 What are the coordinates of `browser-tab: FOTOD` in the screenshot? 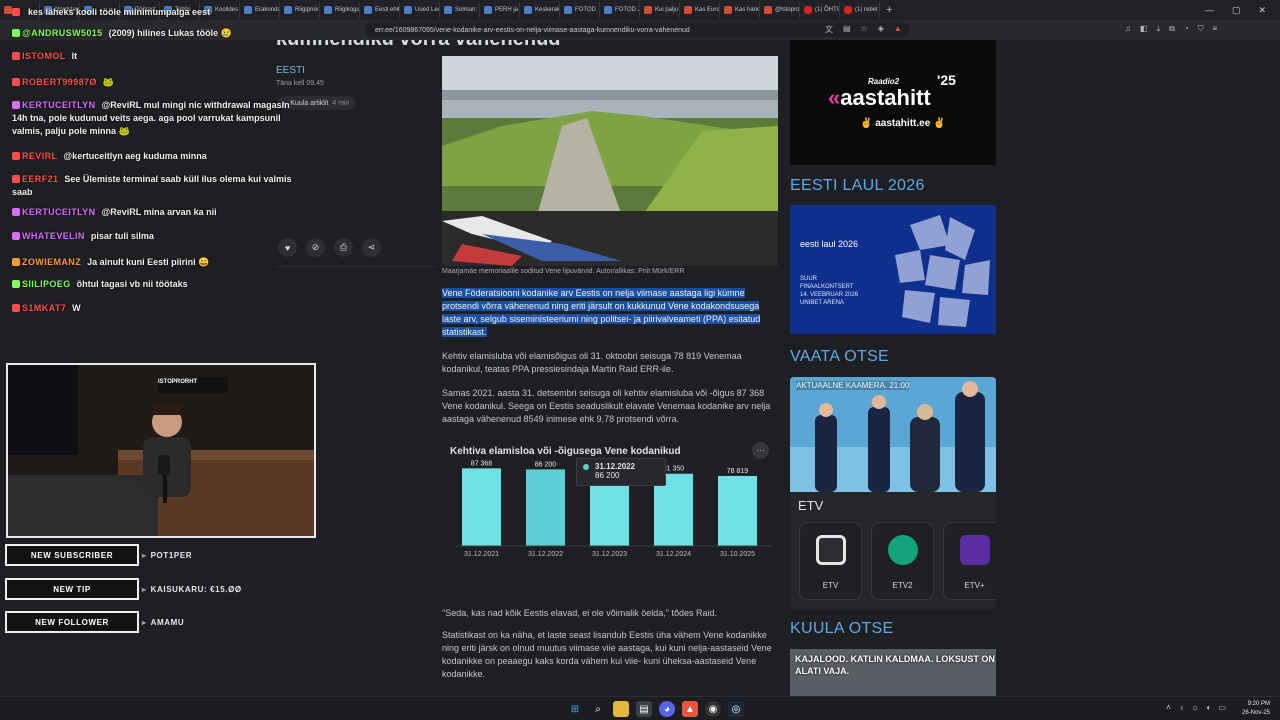 It's located at (580, 10).